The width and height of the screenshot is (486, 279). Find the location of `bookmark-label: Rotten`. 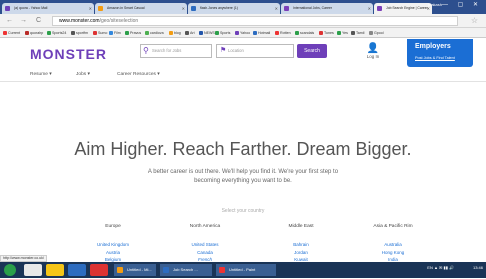

bookmark-label: Rotten is located at coordinates (285, 33).